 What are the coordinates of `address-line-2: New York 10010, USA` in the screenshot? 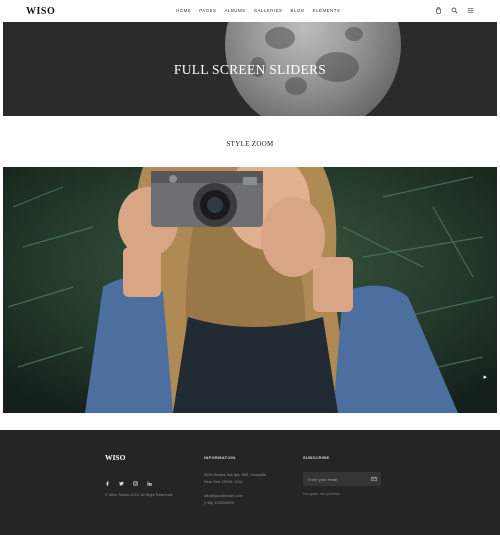 It's located at (223, 481).